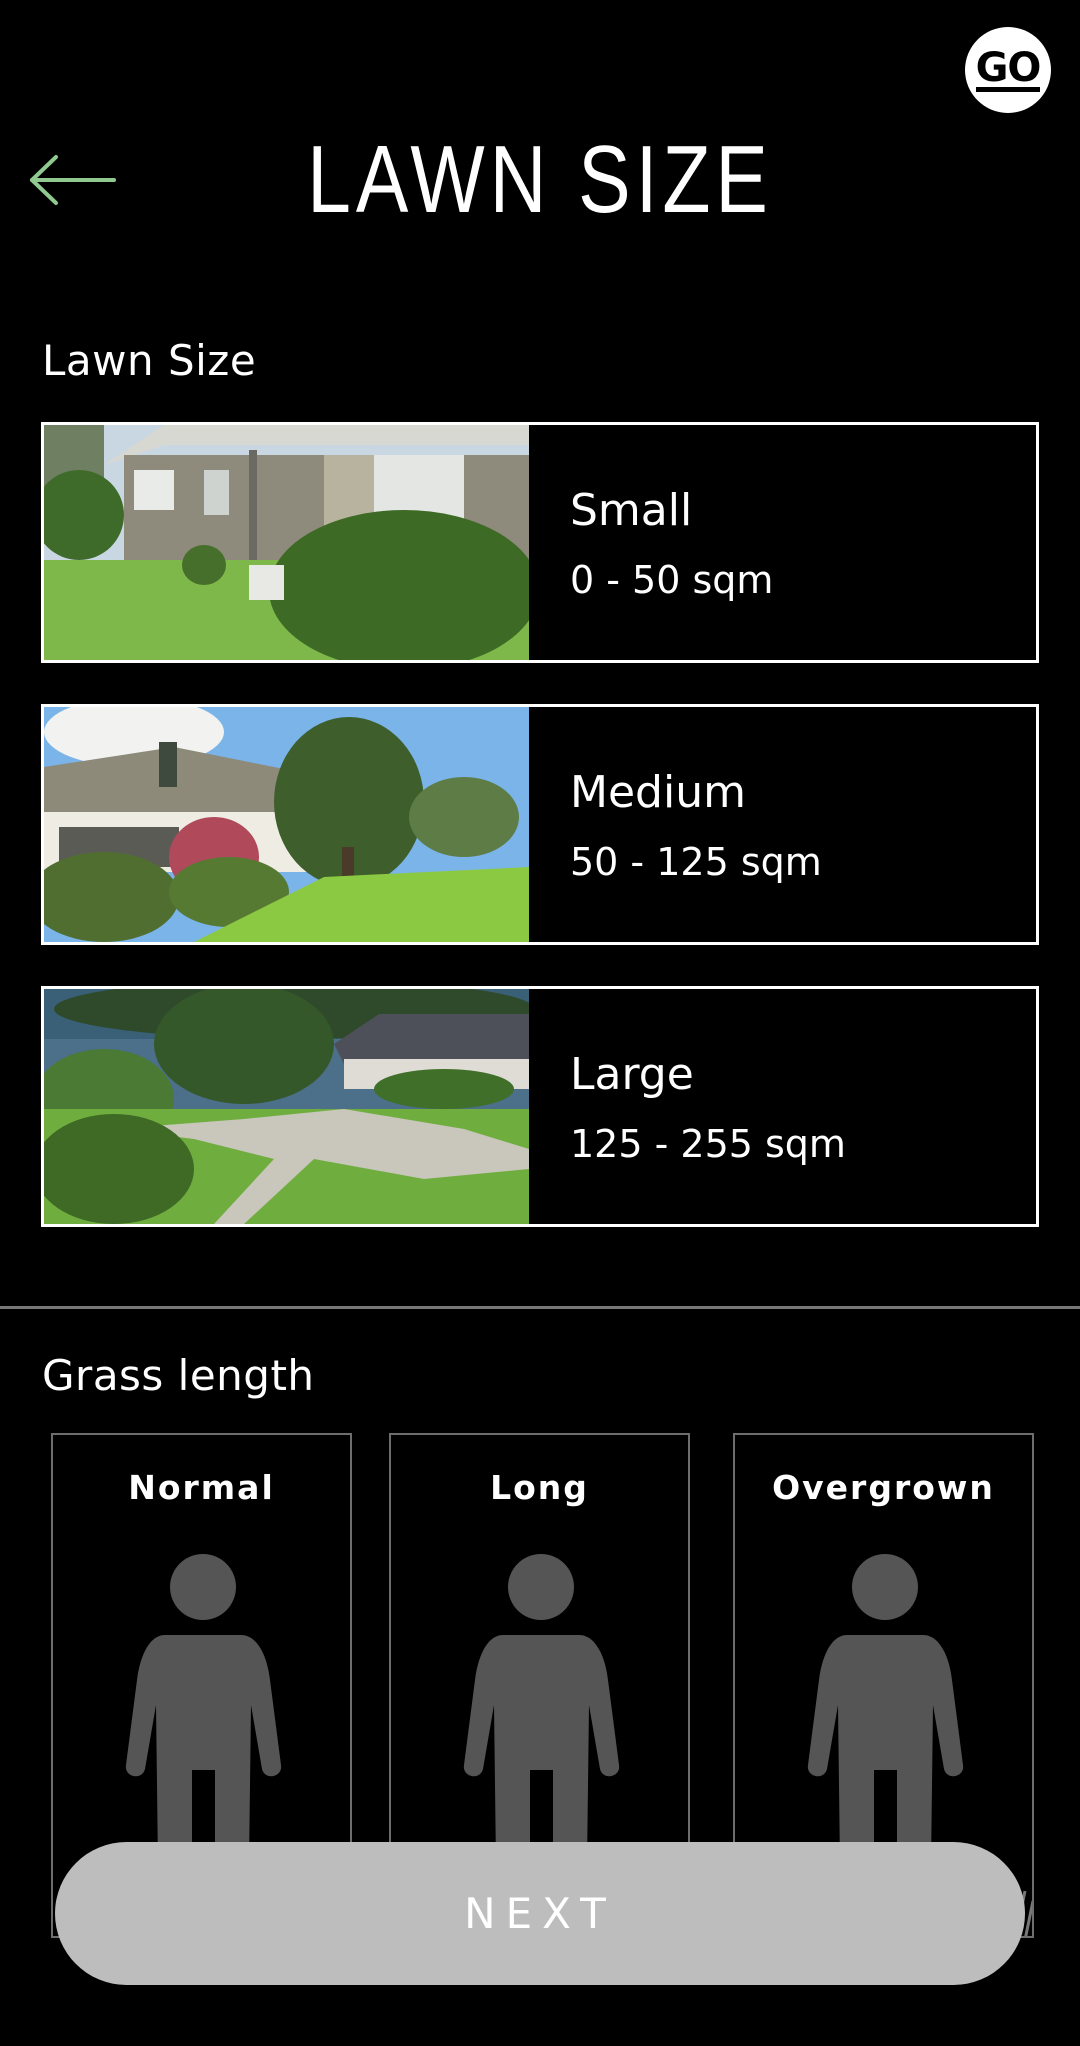  I want to click on page-title: LAWN SIZE, so click(540, 179).